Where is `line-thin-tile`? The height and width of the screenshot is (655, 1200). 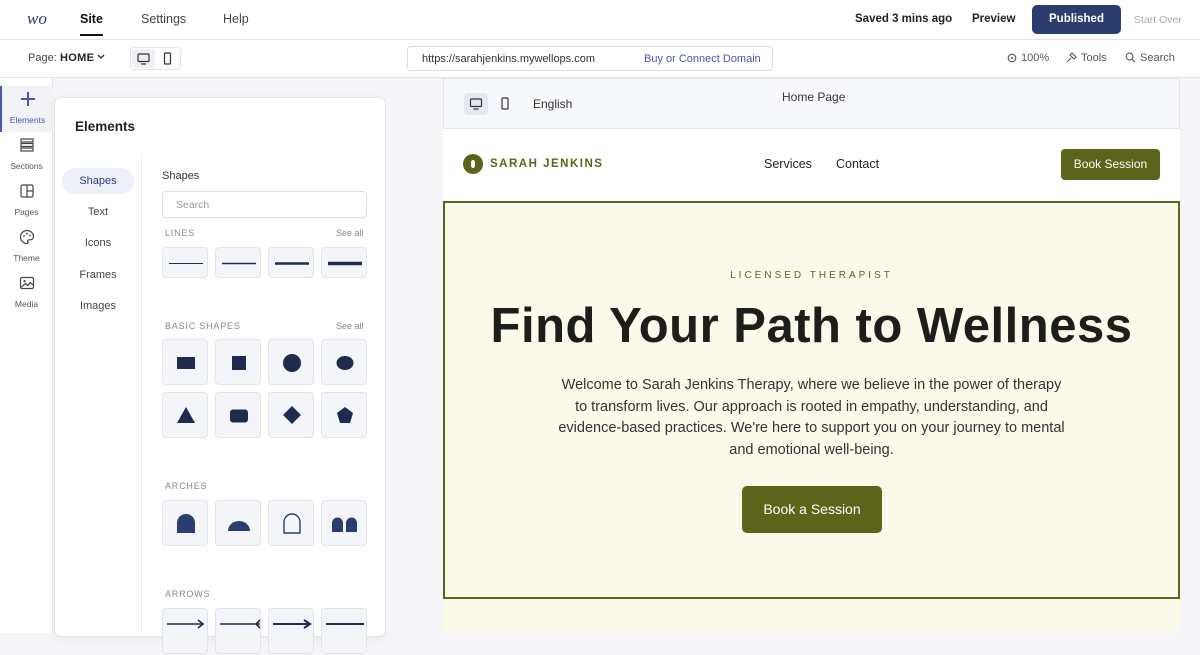 line-thin-tile is located at coordinates (185, 262).